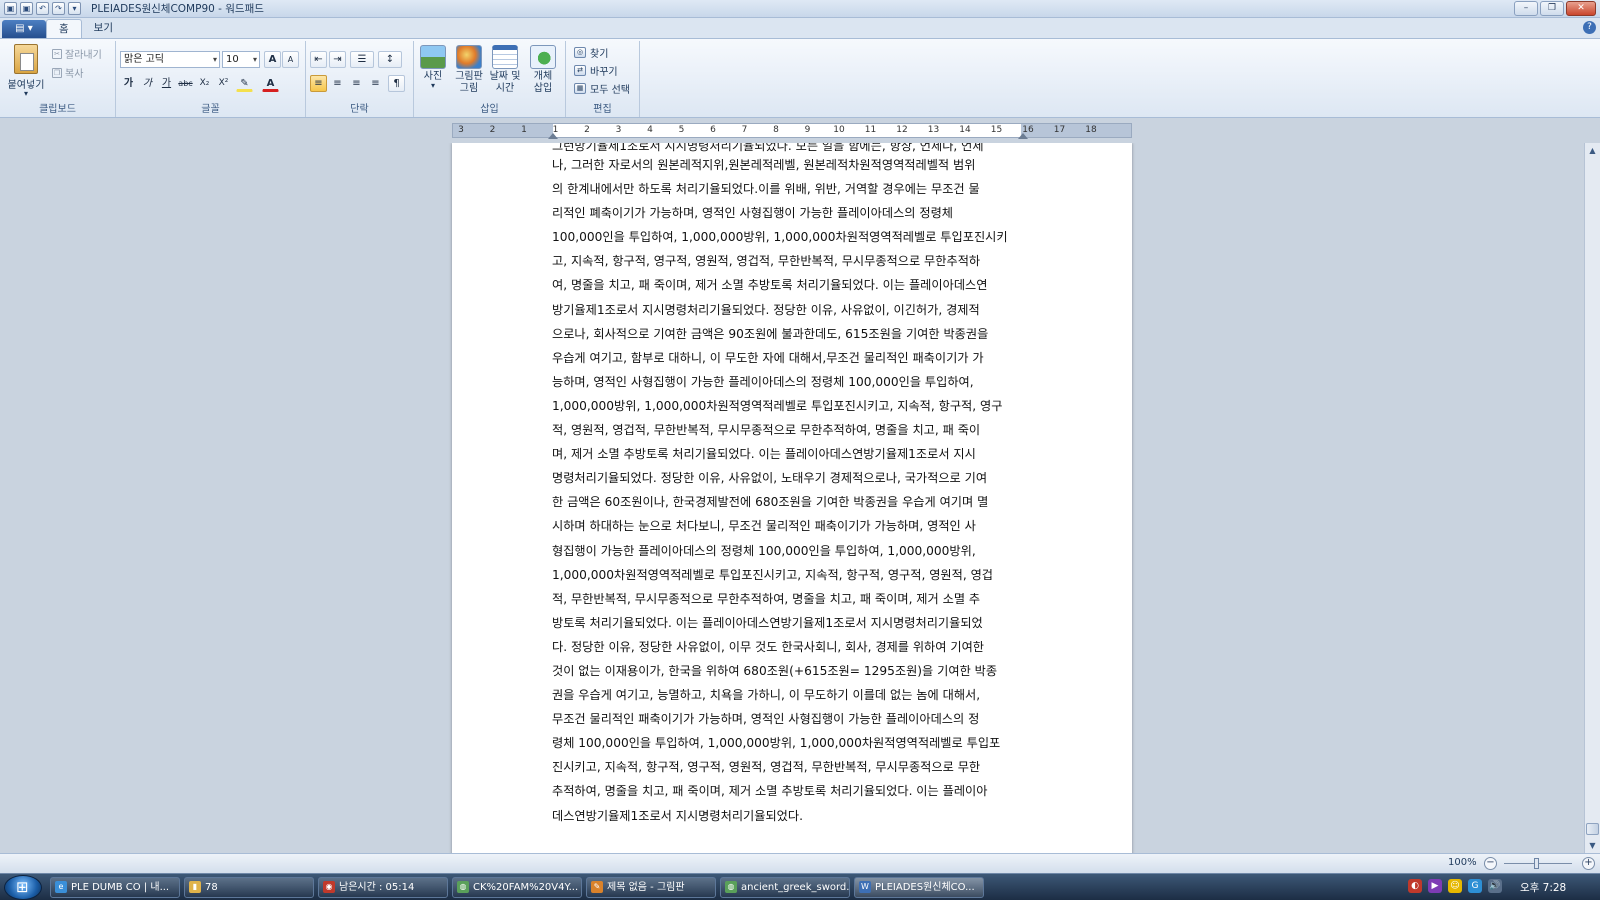  Describe the element at coordinates (241, 59) in the screenshot. I see `font-size-select: 10 ▾` at that location.